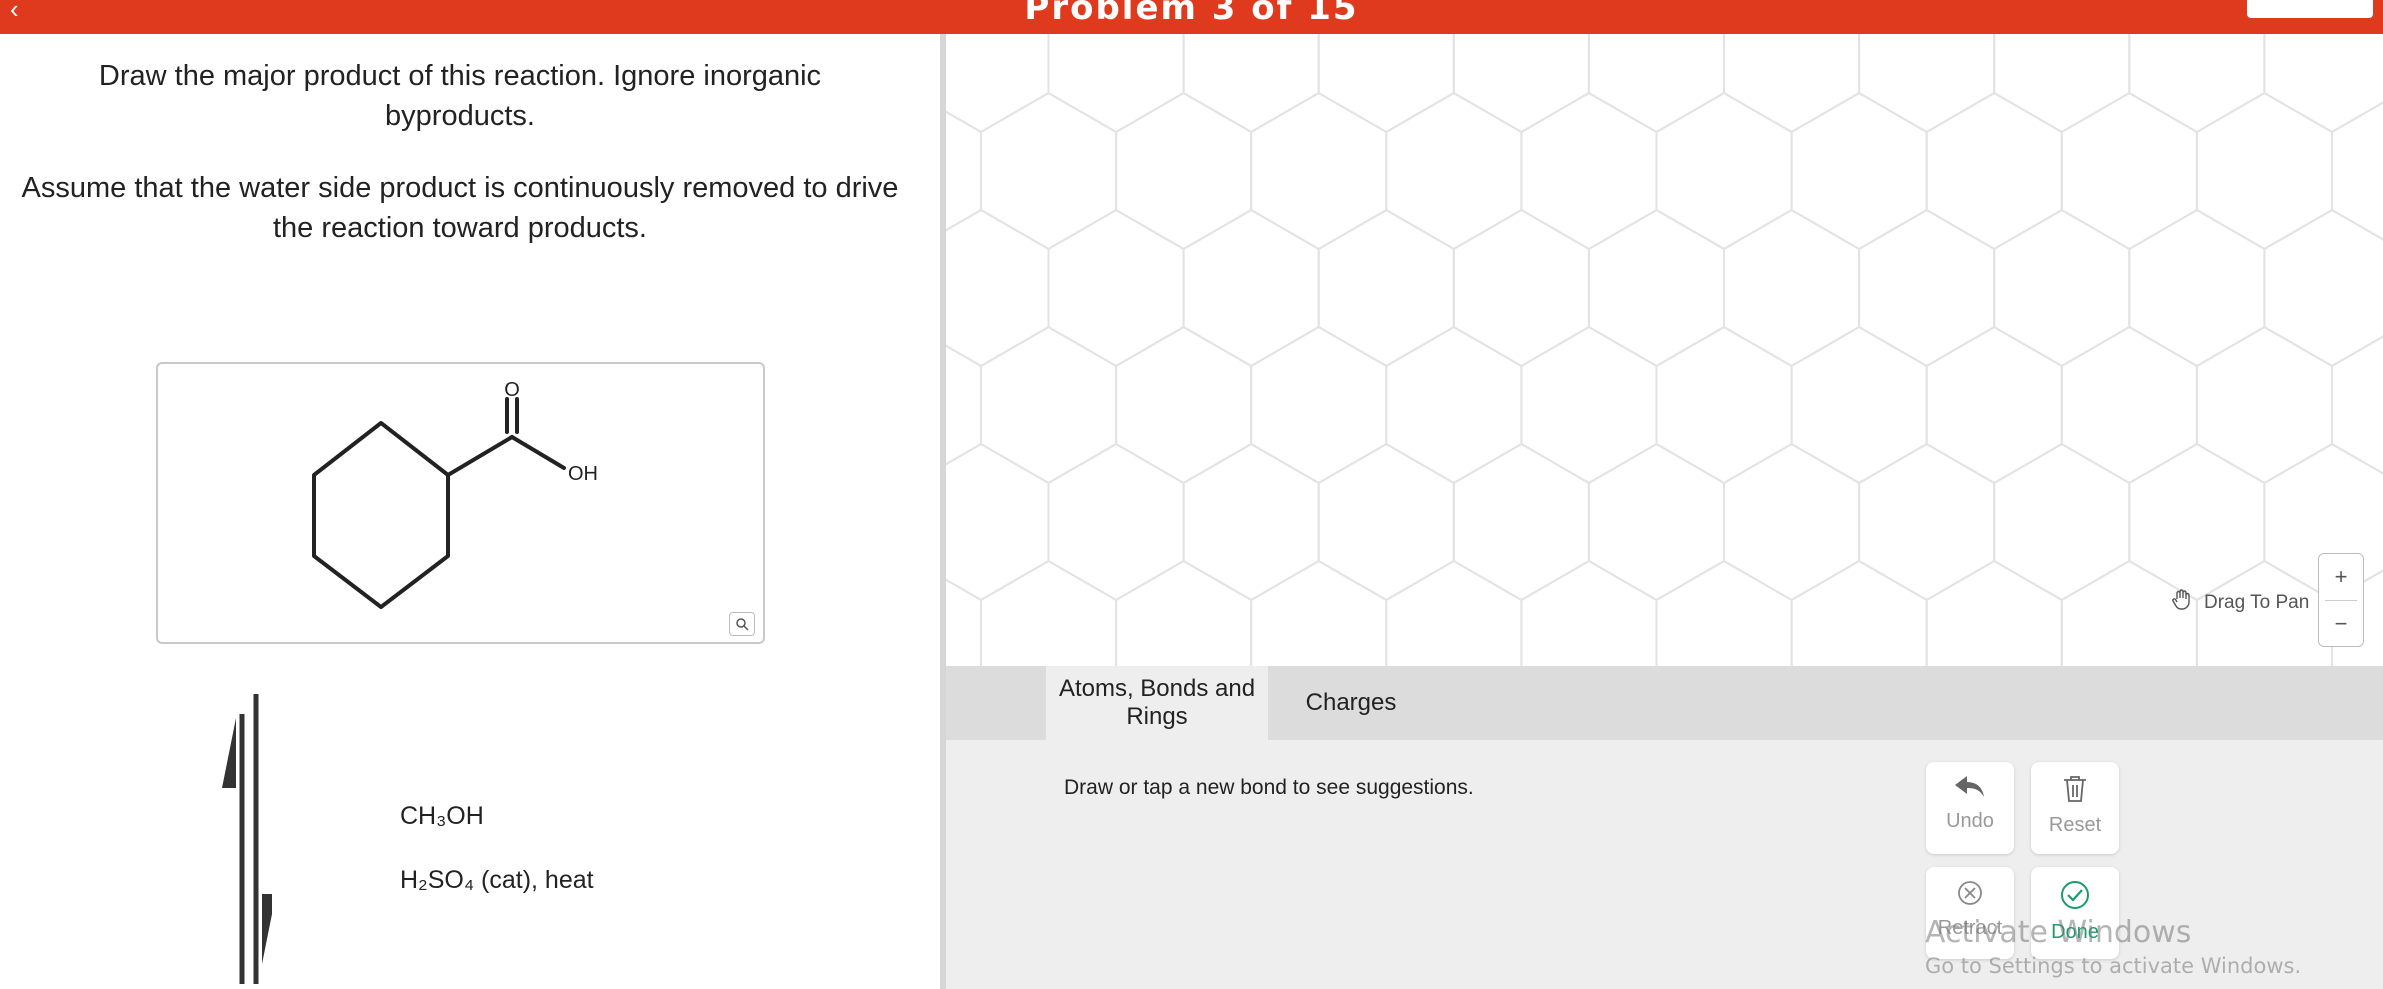  I want to click on circle-x-icon, so click(1970, 893).